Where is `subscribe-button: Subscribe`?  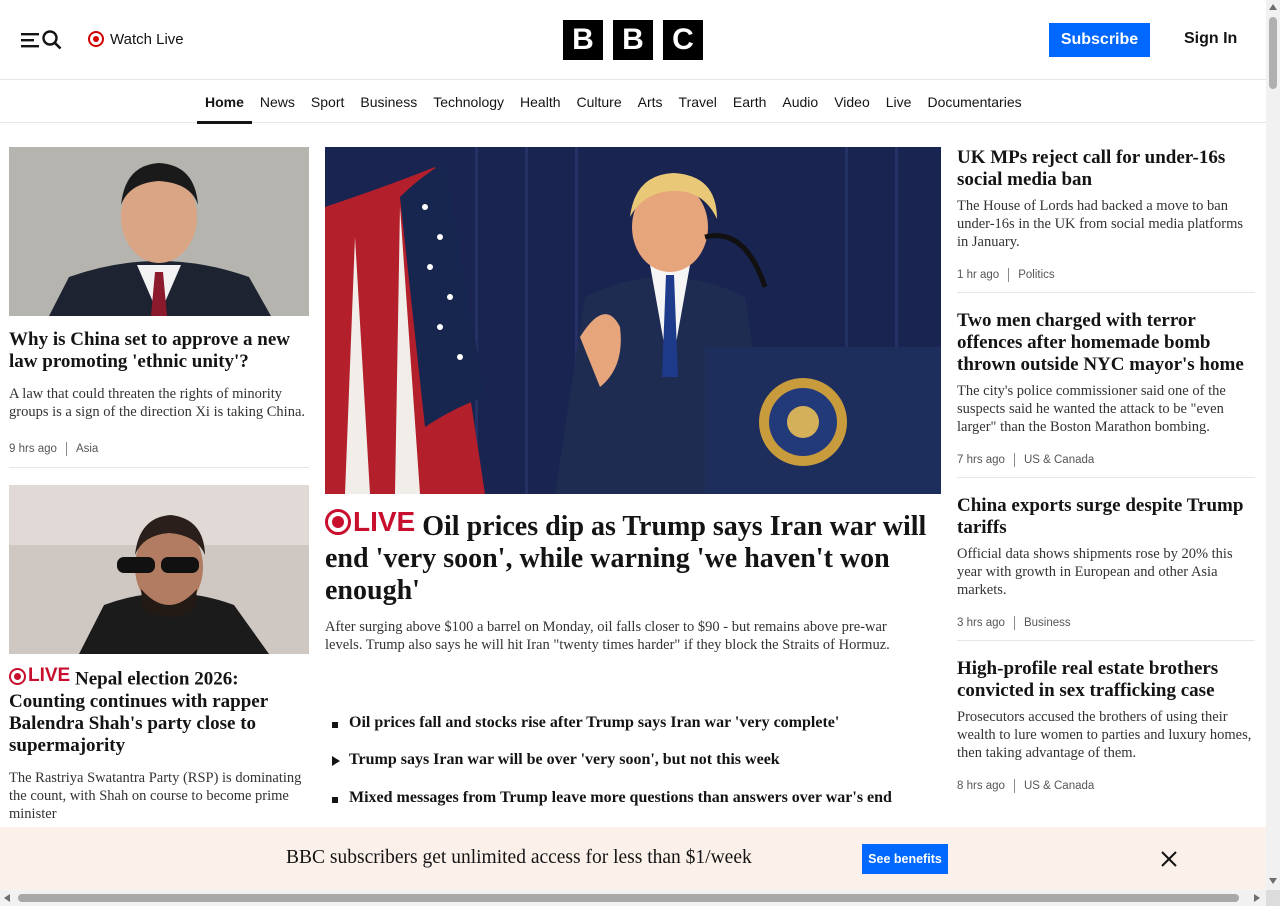
subscribe-button: Subscribe is located at coordinates (1099, 40).